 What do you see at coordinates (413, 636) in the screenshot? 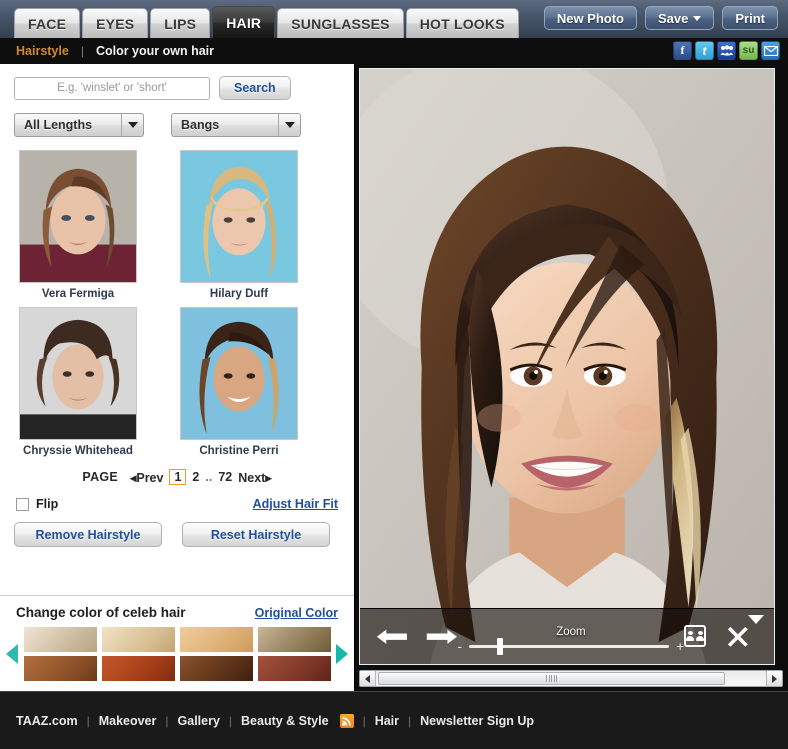
I see `viewer-nav-arrows` at bounding box center [413, 636].